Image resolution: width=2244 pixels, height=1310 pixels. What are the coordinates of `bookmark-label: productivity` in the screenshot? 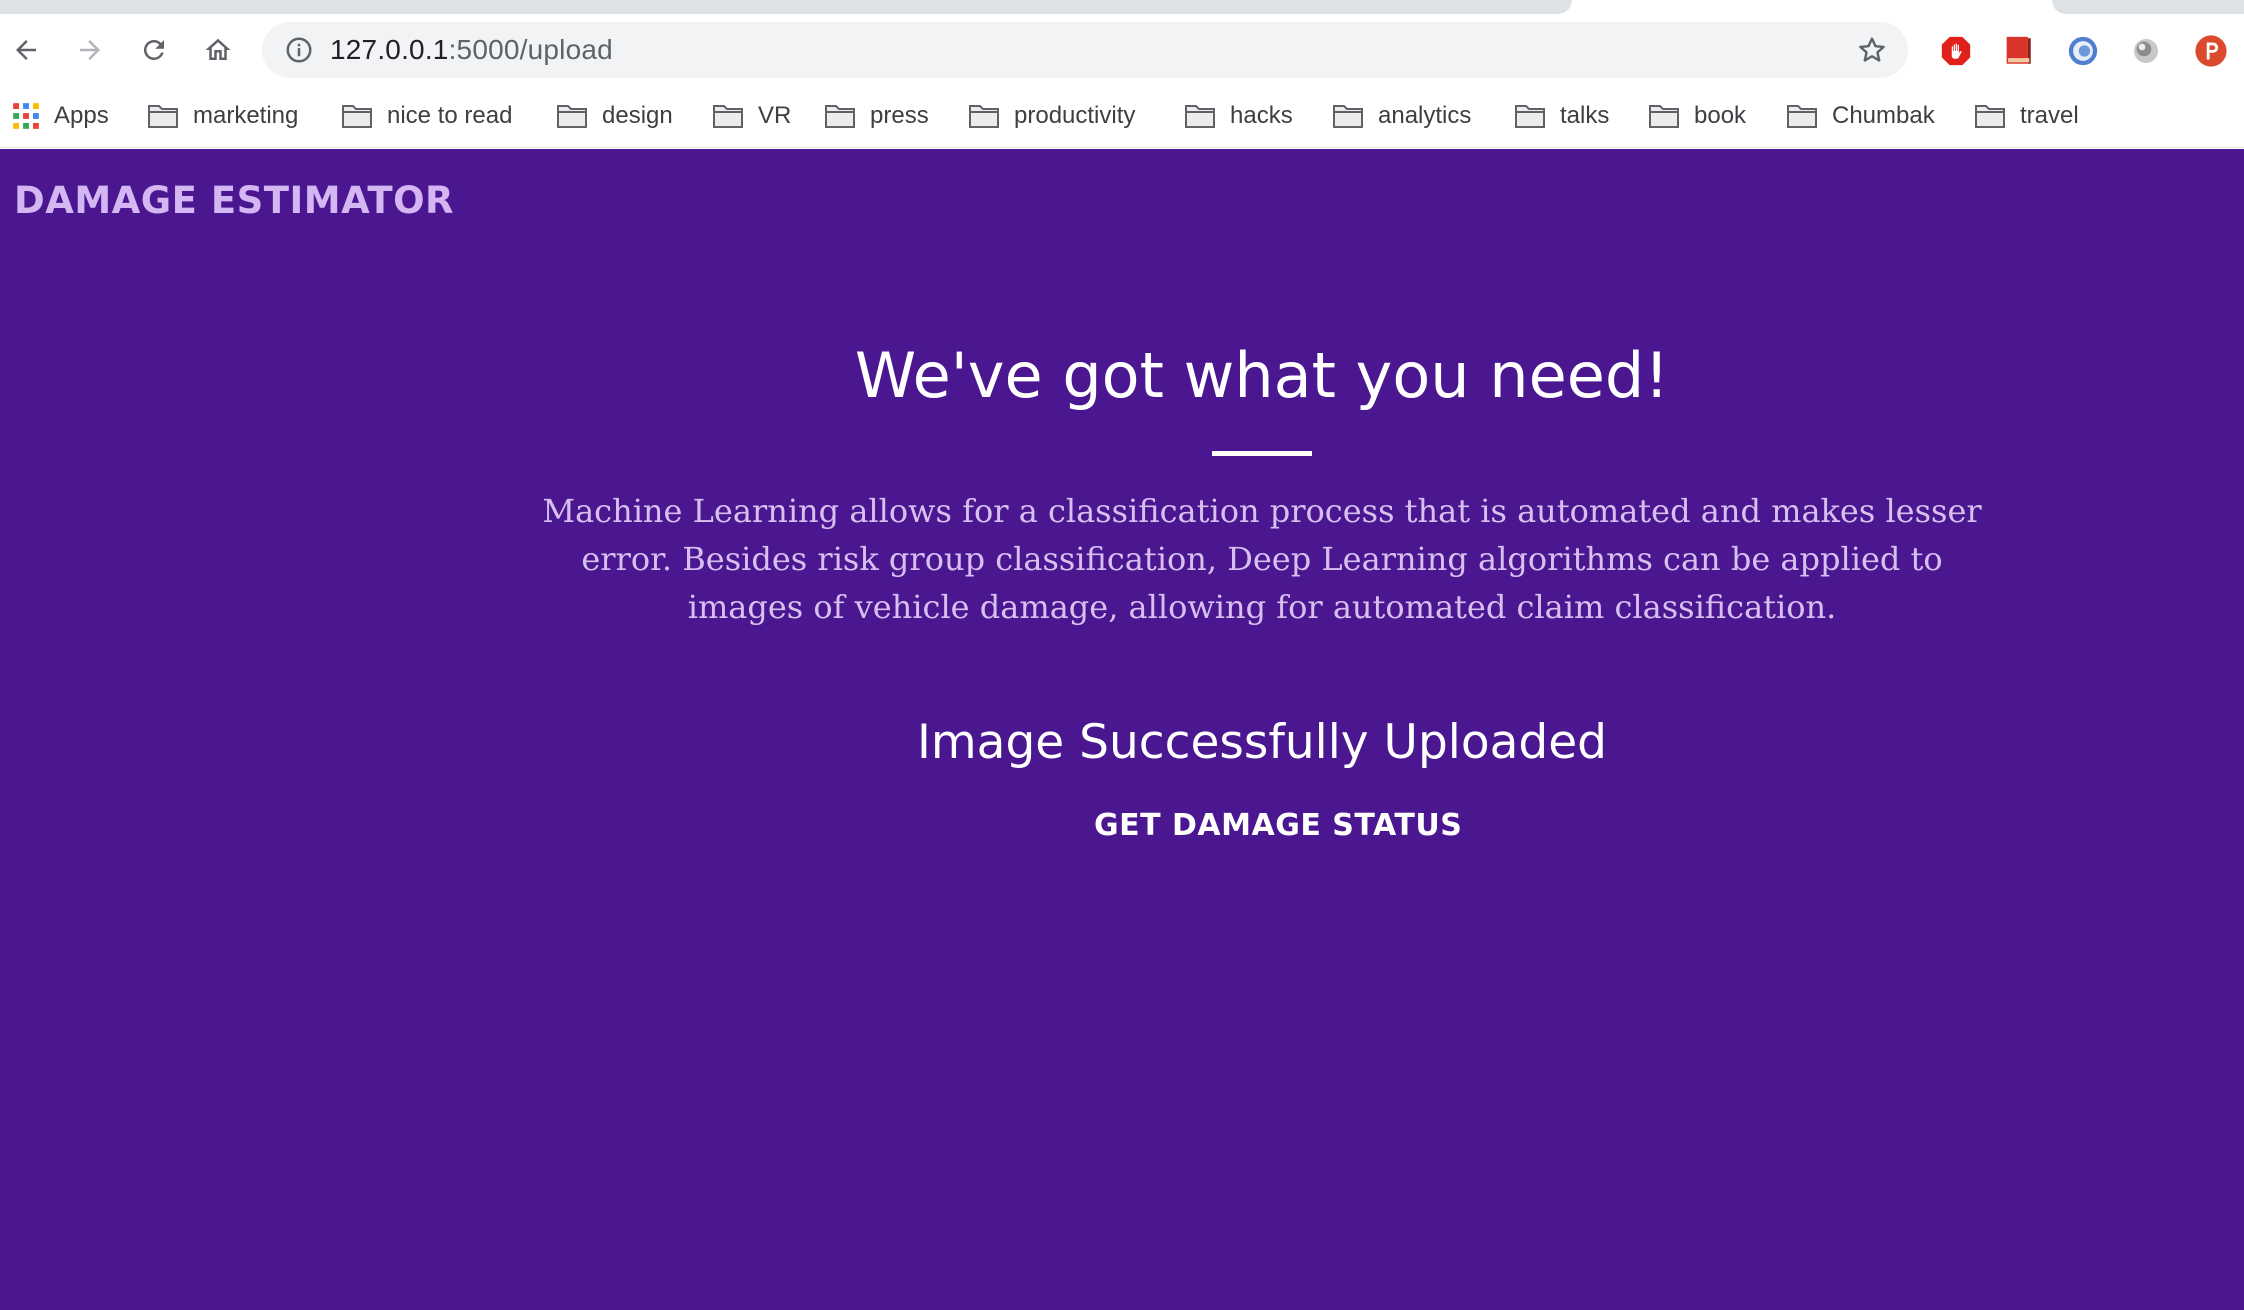 It's located at (1075, 115).